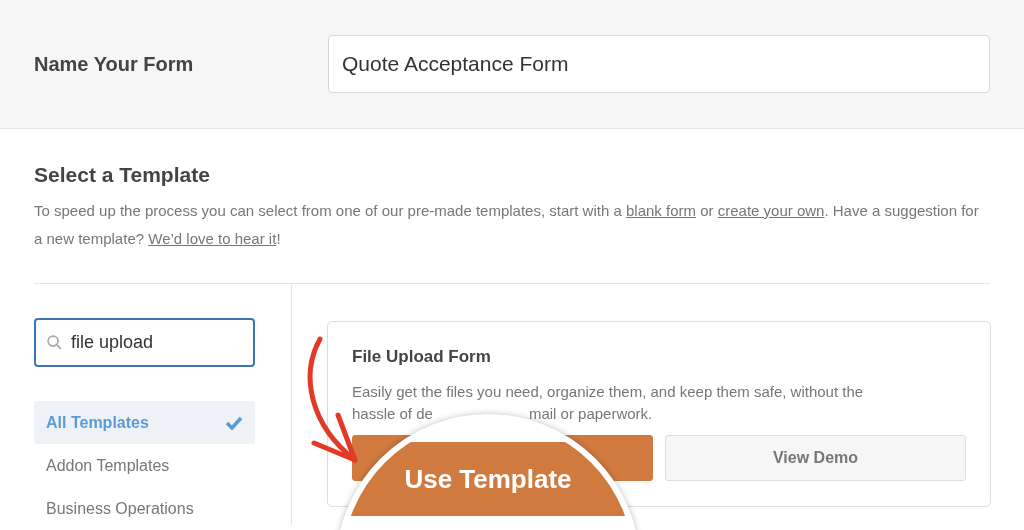  What do you see at coordinates (488, 479) in the screenshot?
I see `magnified-button-label: Use Template` at bounding box center [488, 479].